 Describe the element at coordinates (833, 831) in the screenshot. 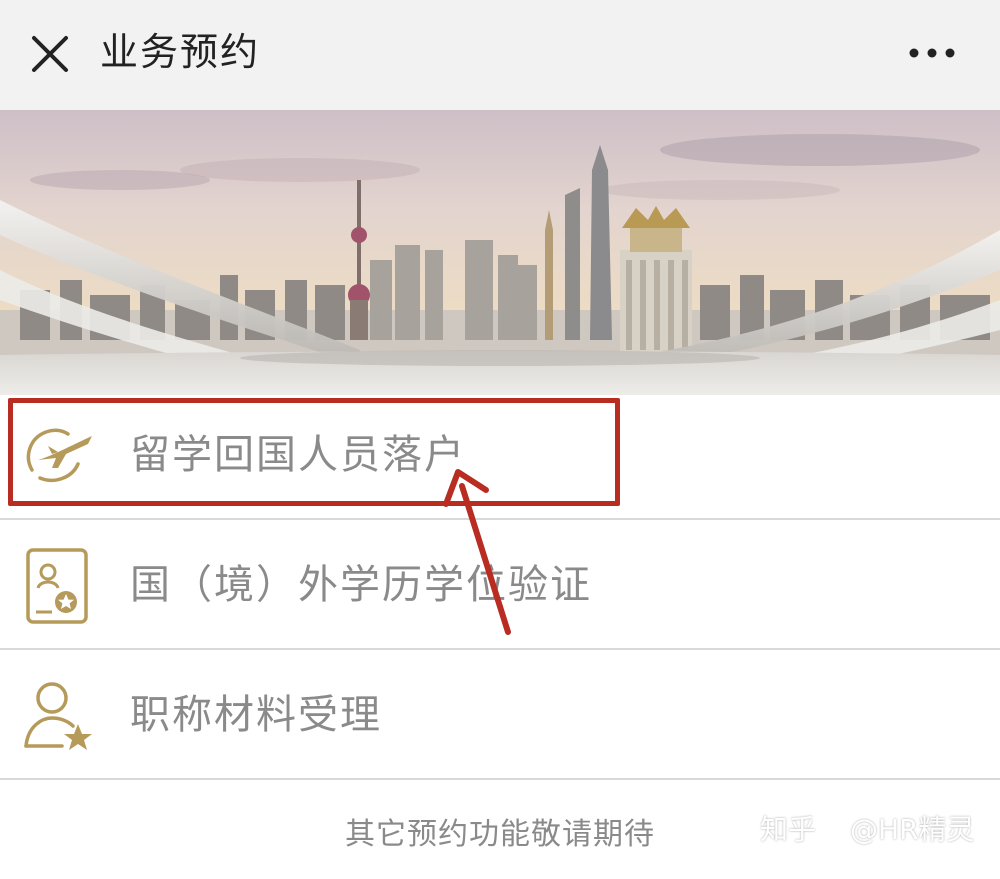

I see `watermark-separator-icon` at that location.